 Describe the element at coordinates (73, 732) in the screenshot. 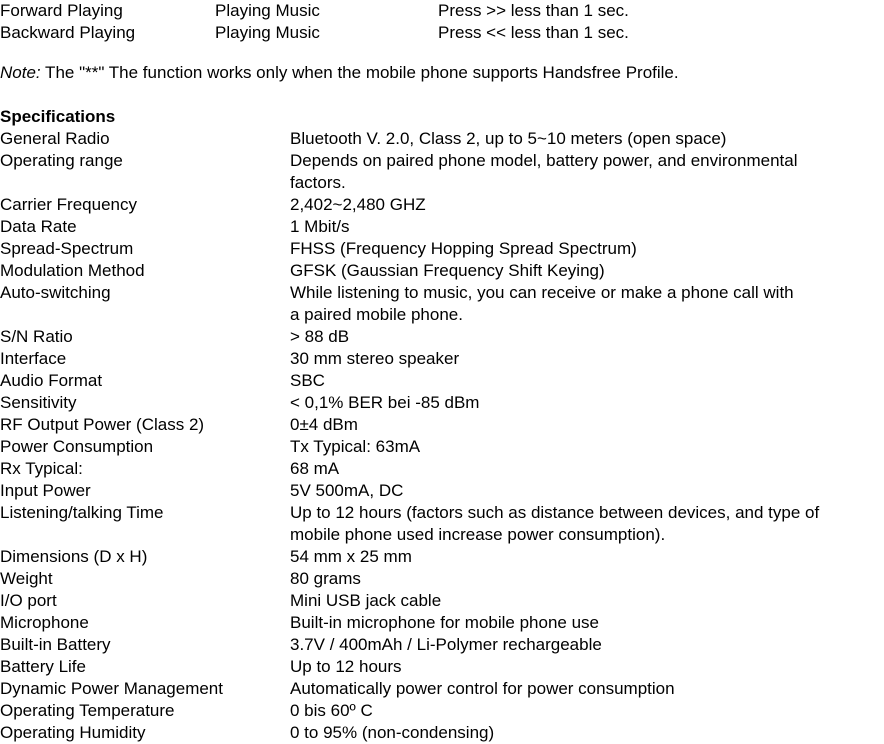

I see `spec-label: Operating Humidity` at that location.